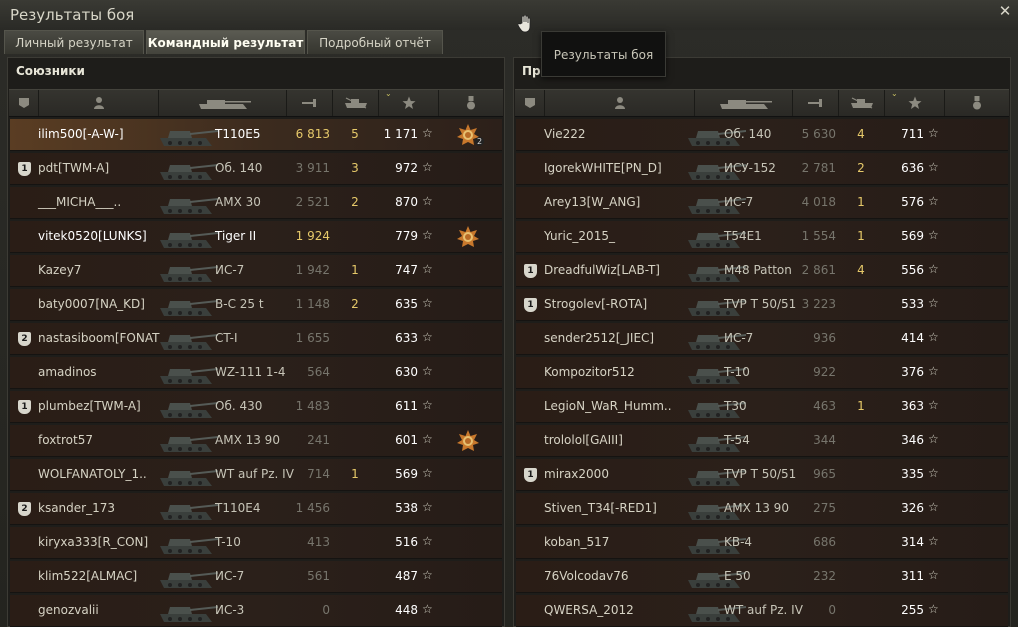 The width and height of the screenshot is (1018, 627). What do you see at coordinates (256, 237) in the screenshot?
I see `player-row: vitek0520[LUNKS] Tiger II 1 924 779 ☆` at bounding box center [256, 237].